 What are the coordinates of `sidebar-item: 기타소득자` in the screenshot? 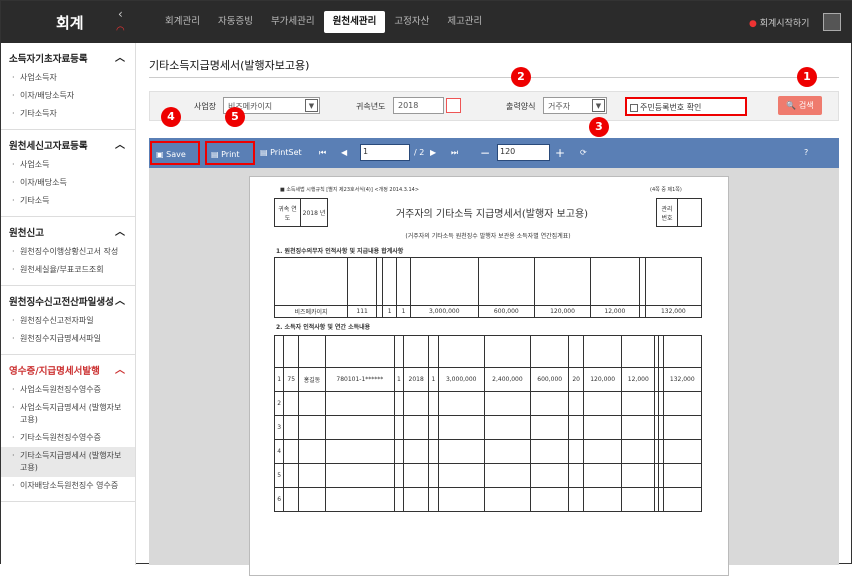 It's located at (68, 114).